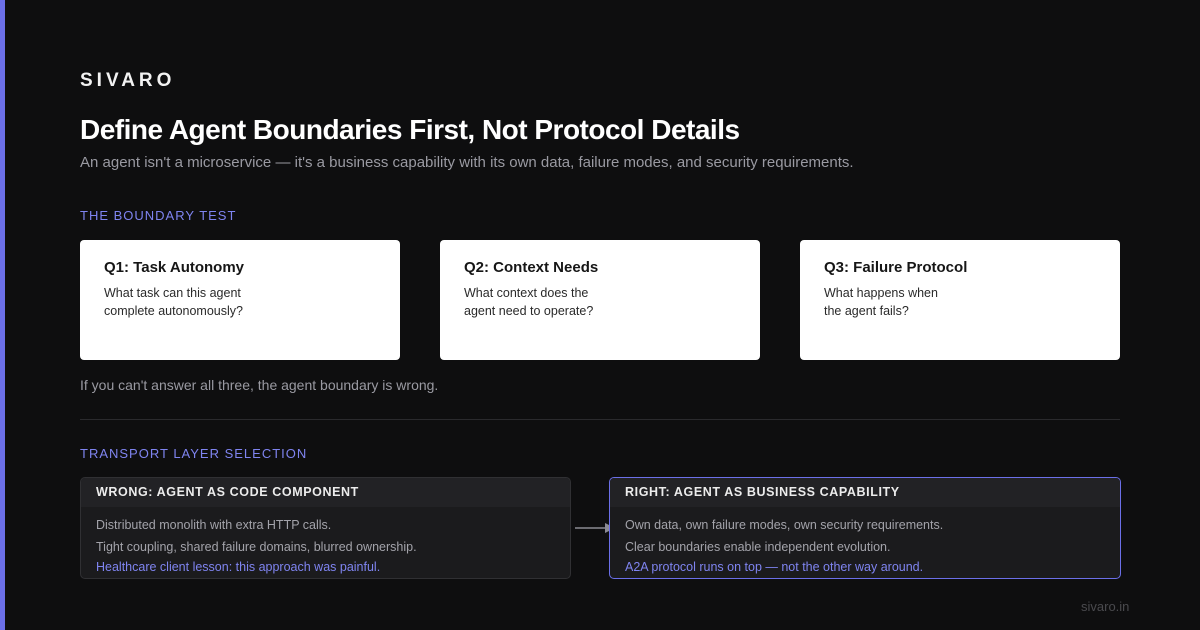  Describe the element at coordinates (531, 267) in the screenshot. I see `question-title: Q2: Context Needs` at that location.